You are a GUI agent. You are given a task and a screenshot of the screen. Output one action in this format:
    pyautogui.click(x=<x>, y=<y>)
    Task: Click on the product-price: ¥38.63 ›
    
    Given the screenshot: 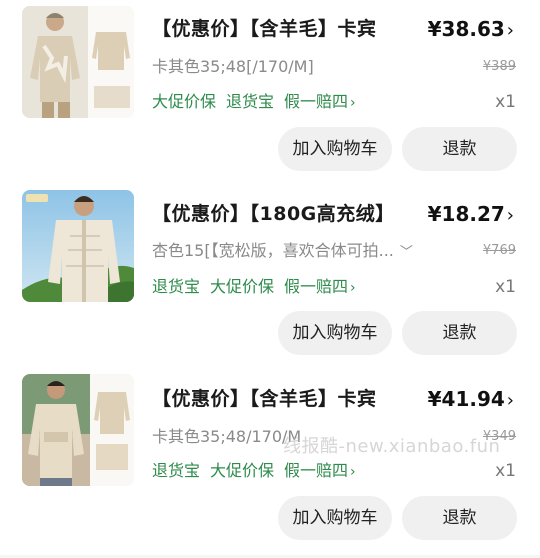 What is the action you would take?
    pyautogui.click(x=471, y=29)
    